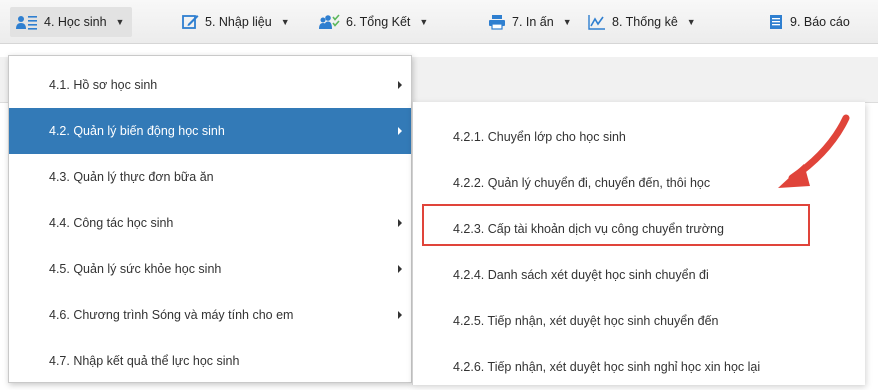  I want to click on report-icon, so click(776, 22).